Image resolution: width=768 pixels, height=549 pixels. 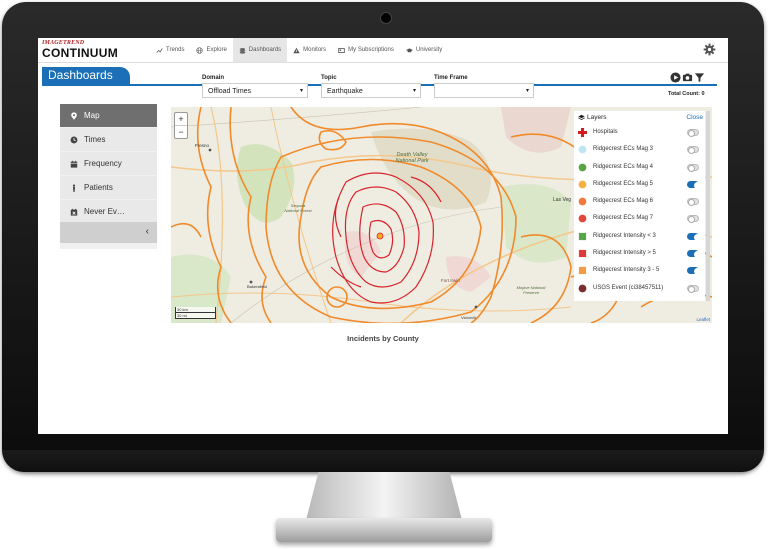 I want to click on layer-row: Ridgecrest ECs Mag 4, so click(x=639, y=167).